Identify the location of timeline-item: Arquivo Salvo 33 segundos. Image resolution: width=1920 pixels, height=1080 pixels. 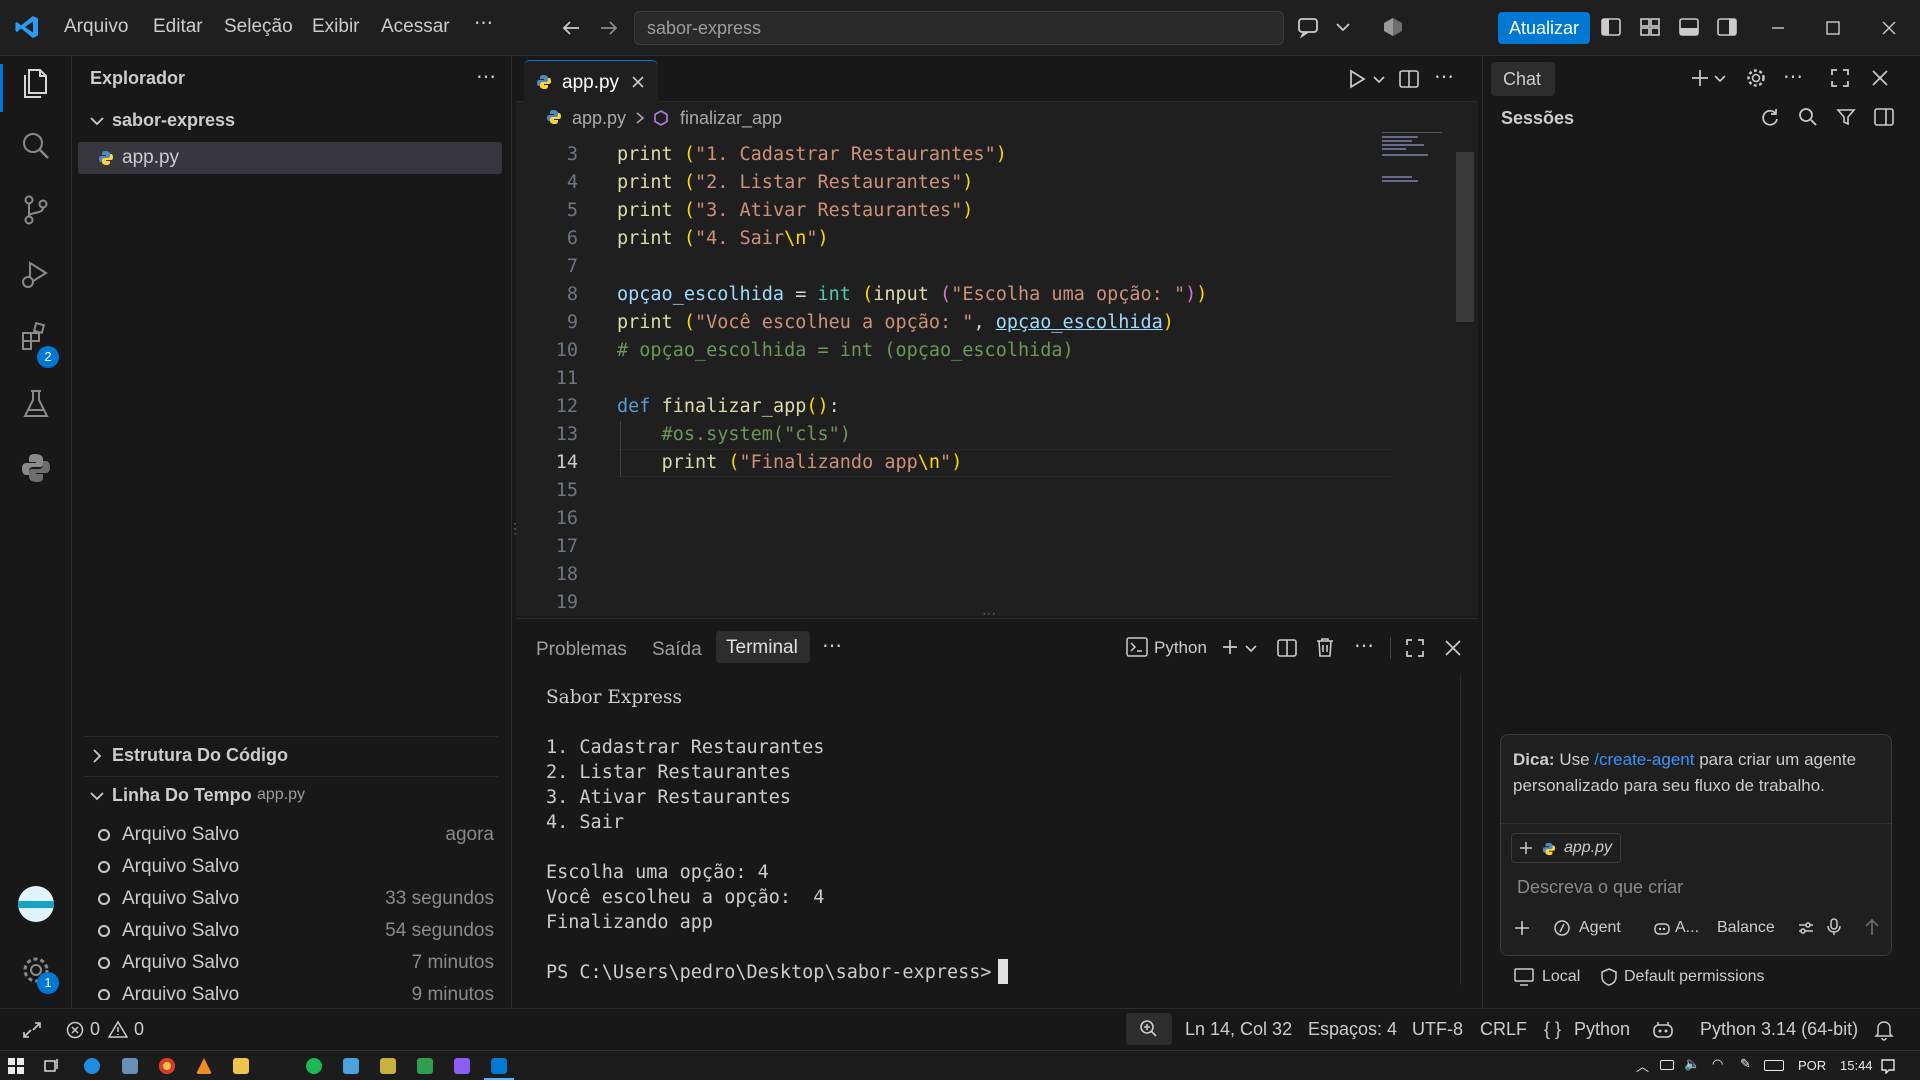
(294, 900).